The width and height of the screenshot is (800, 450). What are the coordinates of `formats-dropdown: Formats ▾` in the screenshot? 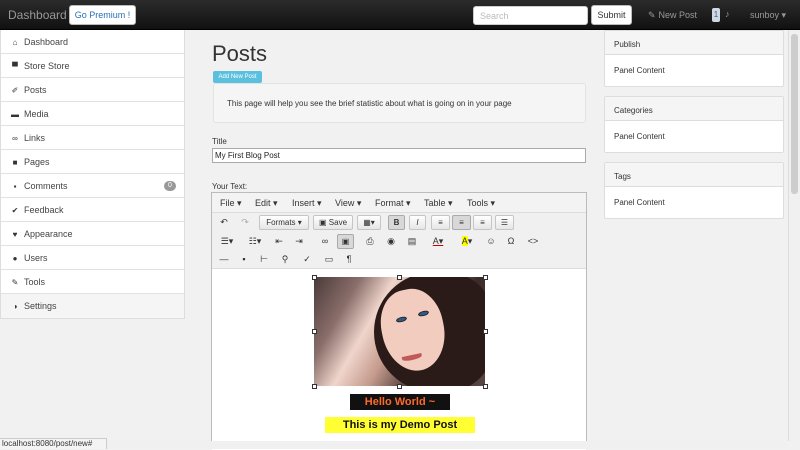 It's located at (284, 222).